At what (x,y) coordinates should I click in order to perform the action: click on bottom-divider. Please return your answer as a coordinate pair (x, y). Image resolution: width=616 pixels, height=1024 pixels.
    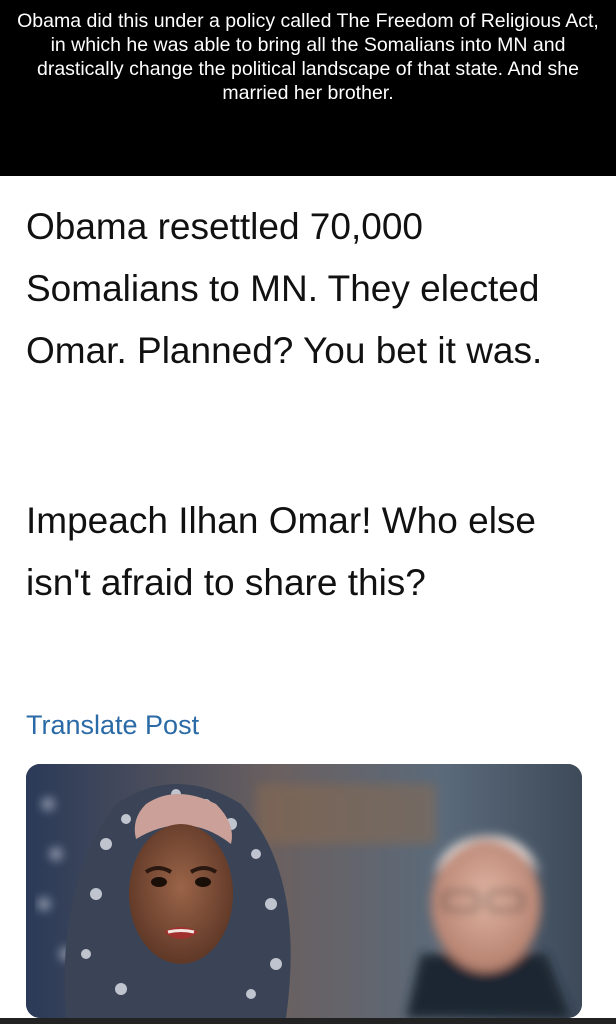
    Looking at the image, I should click on (308, 1021).